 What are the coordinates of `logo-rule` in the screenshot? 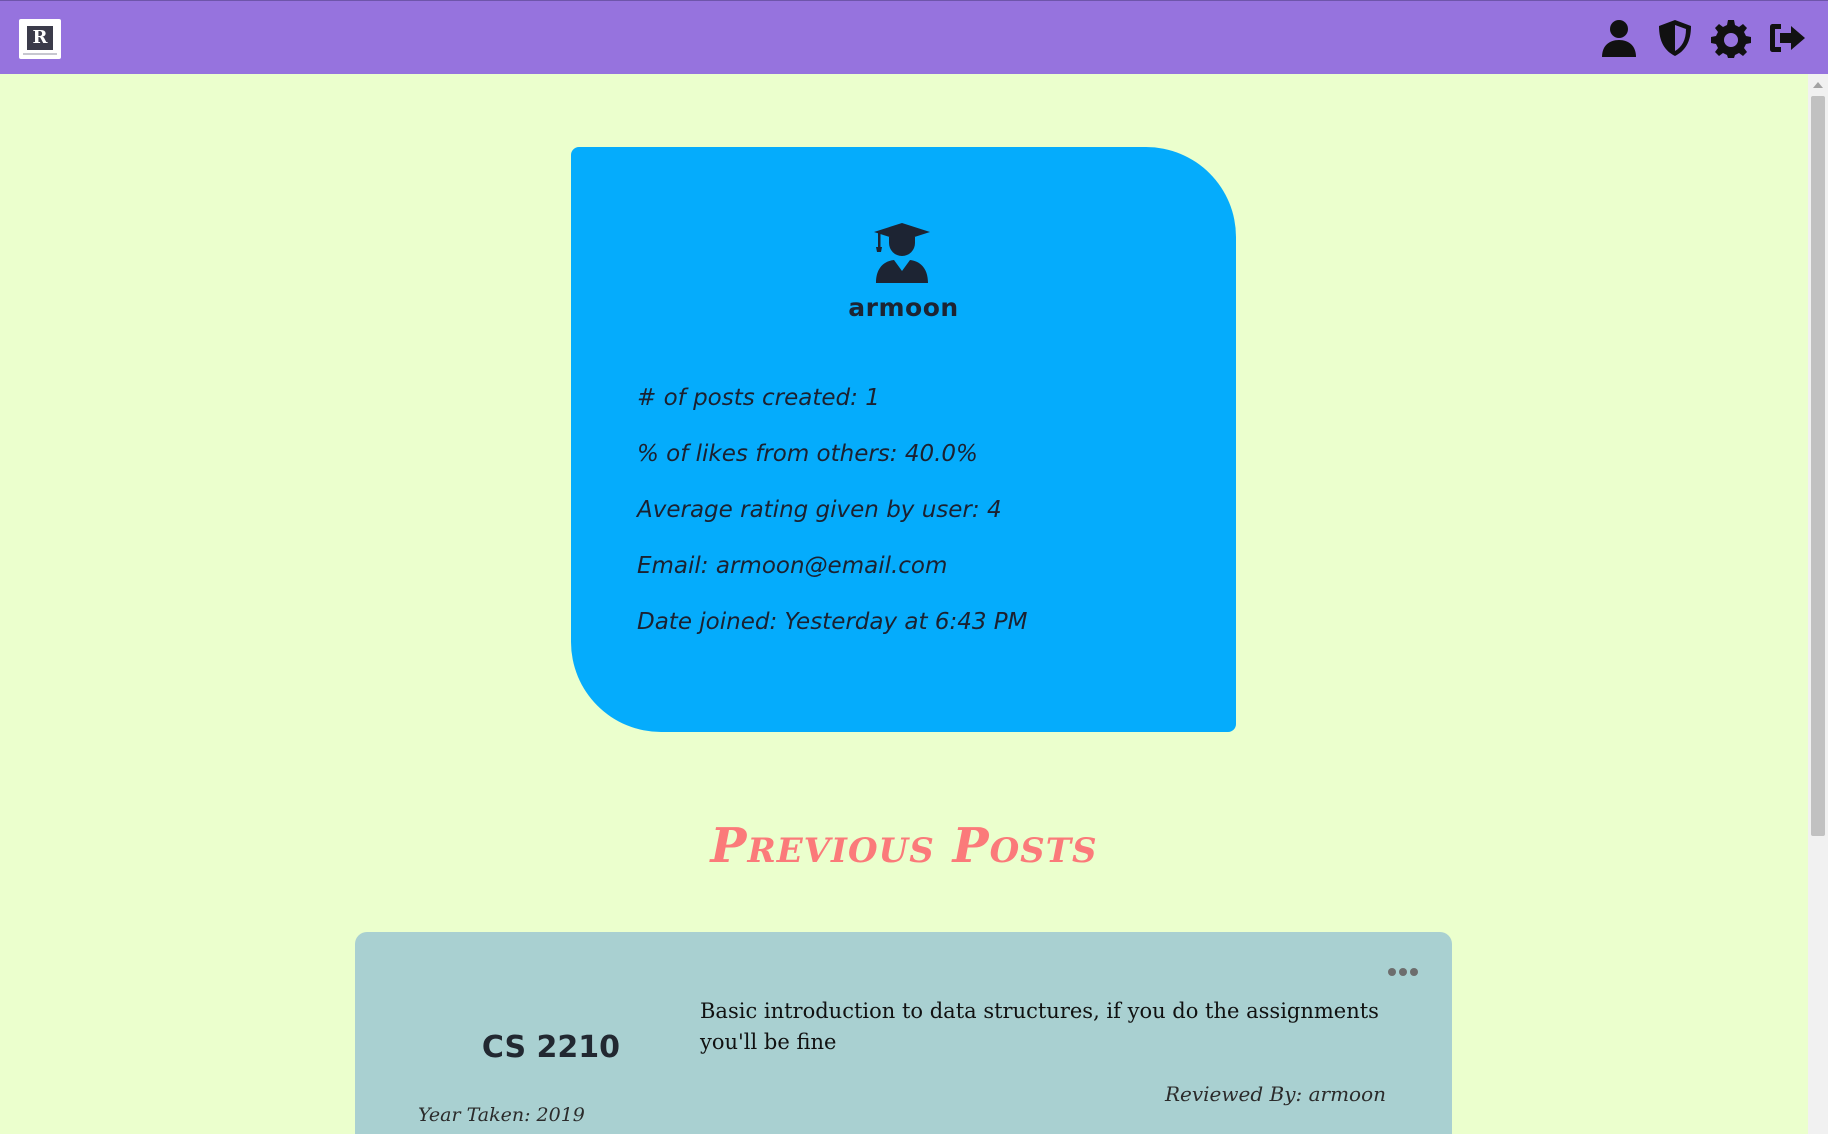 It's located at (40, 54).